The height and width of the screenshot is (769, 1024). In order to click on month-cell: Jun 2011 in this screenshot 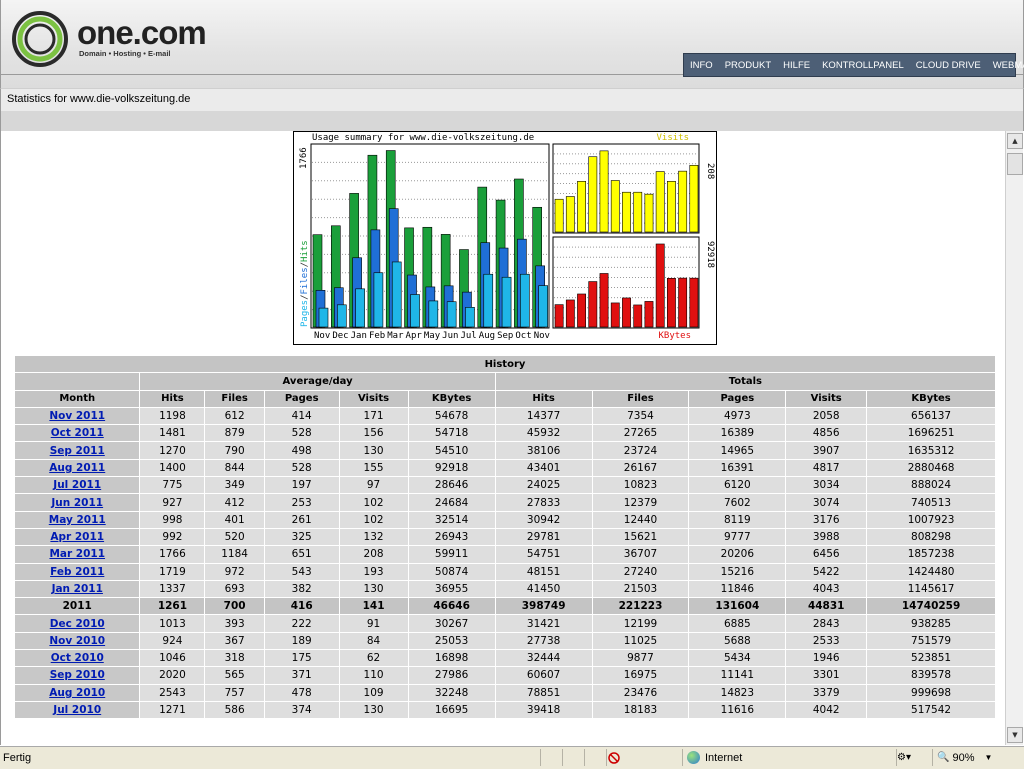, I will do `click(77, 502)`.